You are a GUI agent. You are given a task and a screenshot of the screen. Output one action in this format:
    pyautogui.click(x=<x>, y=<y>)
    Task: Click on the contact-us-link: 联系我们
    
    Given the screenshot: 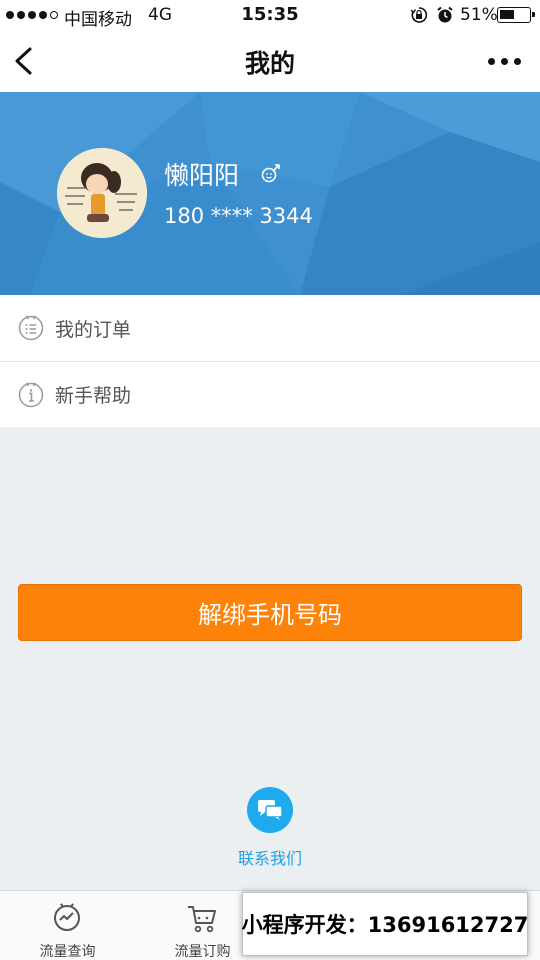 What is the action you would take?
    pyautogui.click(x=270, y=857)
    